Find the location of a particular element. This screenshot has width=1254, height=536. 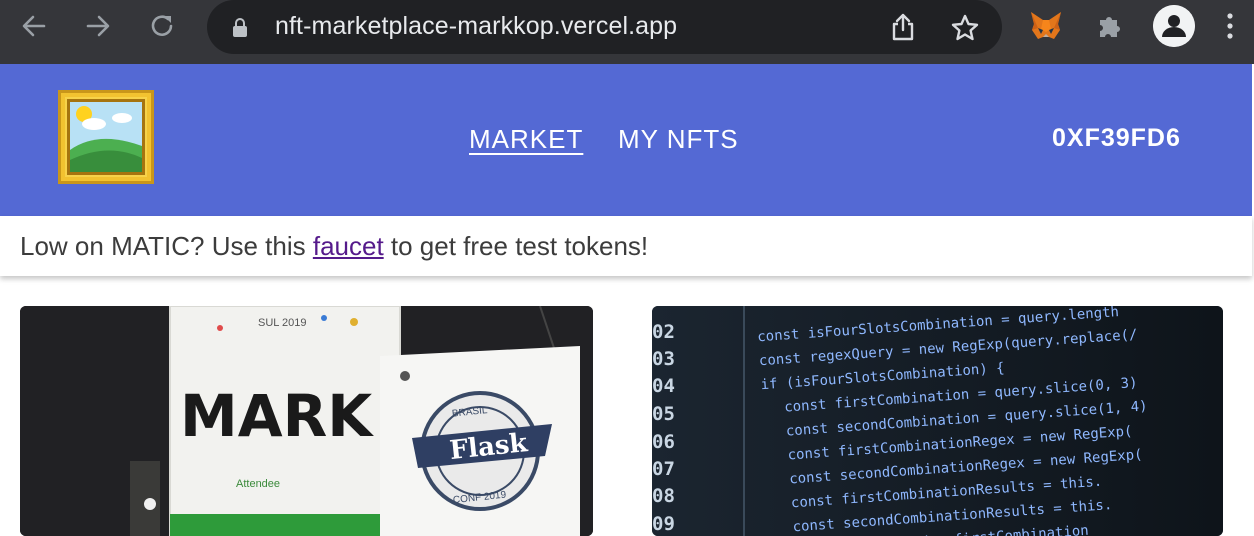

url-text: nft-marketplace-markkop.vercel.app is located at coordinates (476, 26).